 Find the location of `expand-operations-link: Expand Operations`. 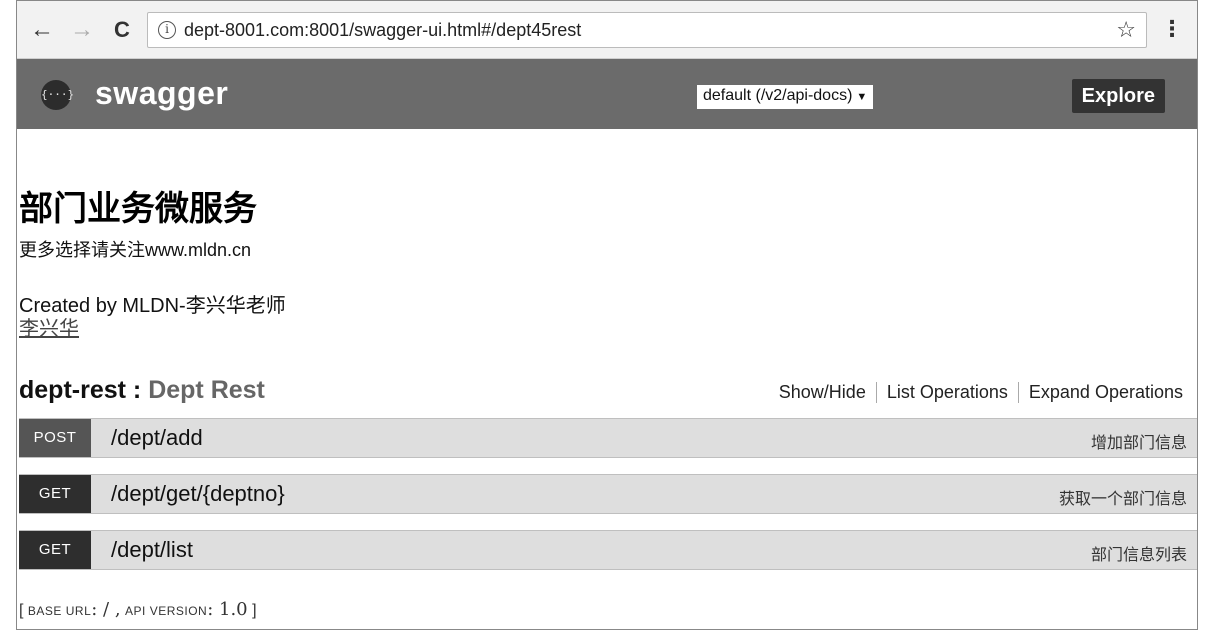

expand-operations-link: Expand Operations is located at coordinates (1100, 392).